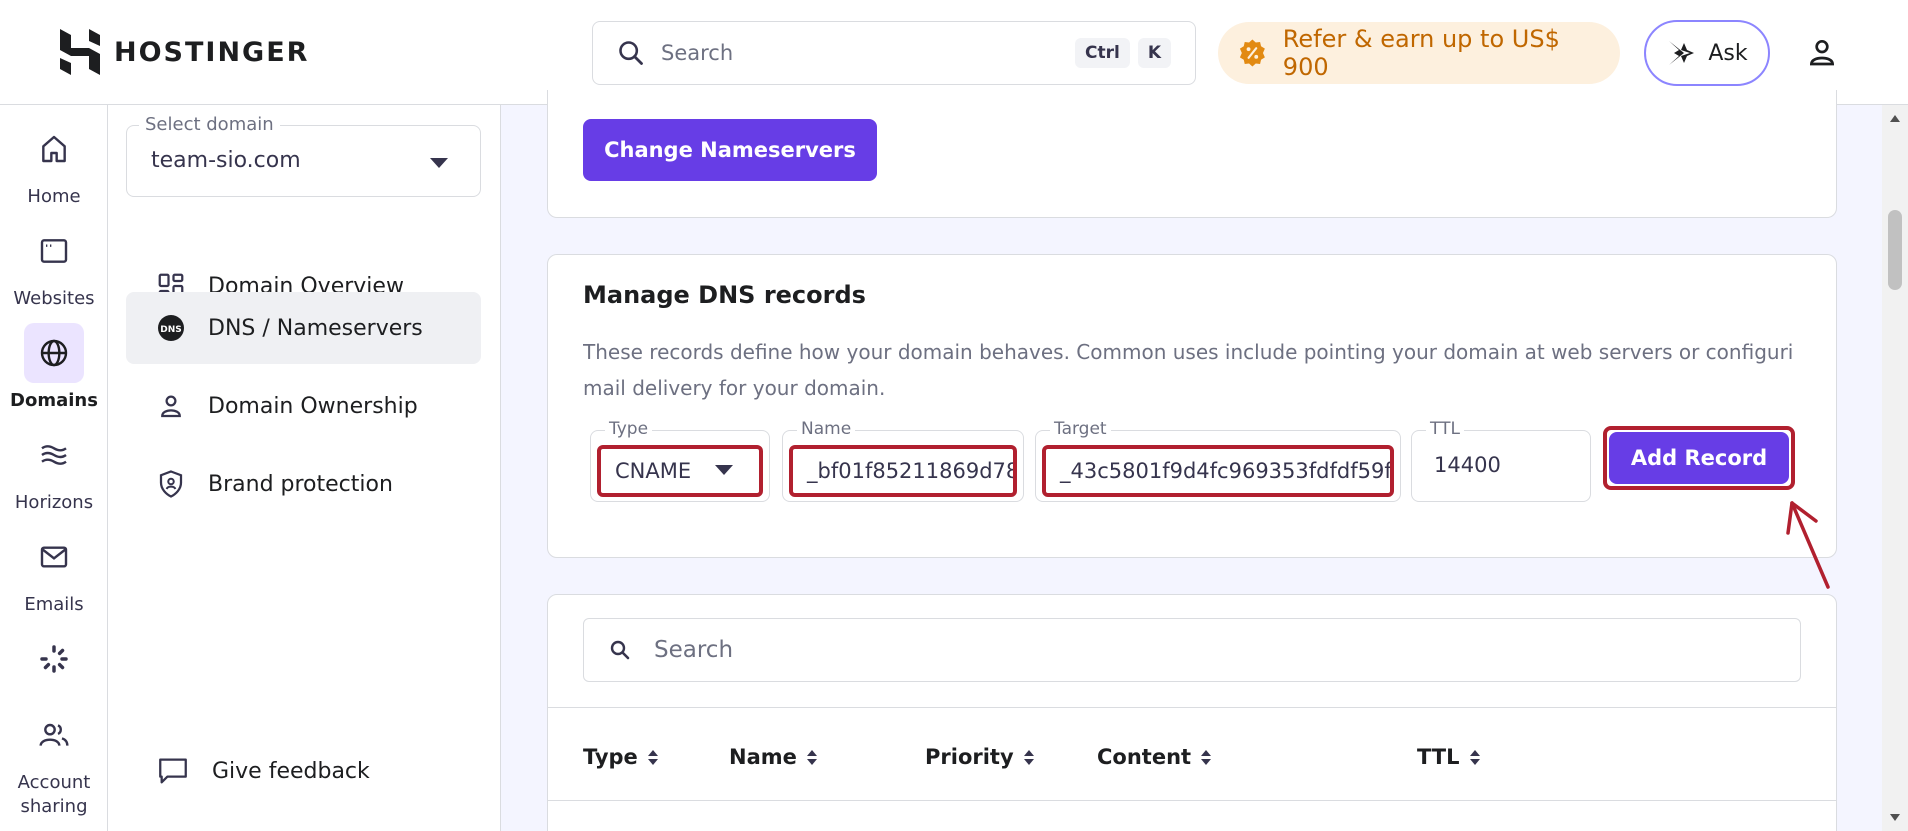 Image resolution: width=1908 pixels, height=831 pixels. Describe the element at coordinates (894, 53) in the screenshot. I see `global-search-input: Search Ctrl K` at that location.